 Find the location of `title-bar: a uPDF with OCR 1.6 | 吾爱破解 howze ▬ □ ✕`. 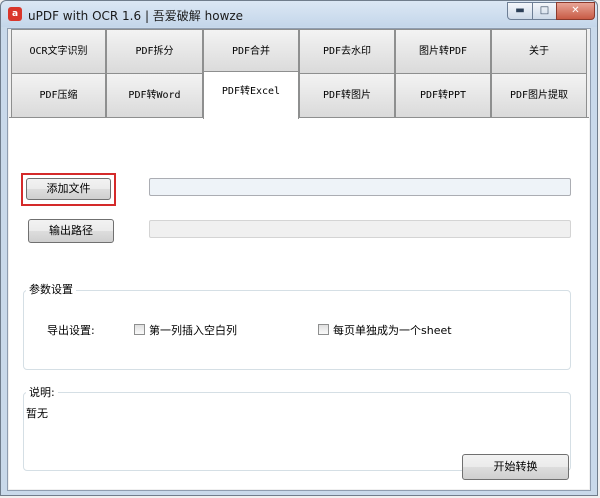

title-bar: a uPDF with OCR 1.6 | 吾爱破解 howze ▬ □ ✕ is located at coordinates (299, 14).